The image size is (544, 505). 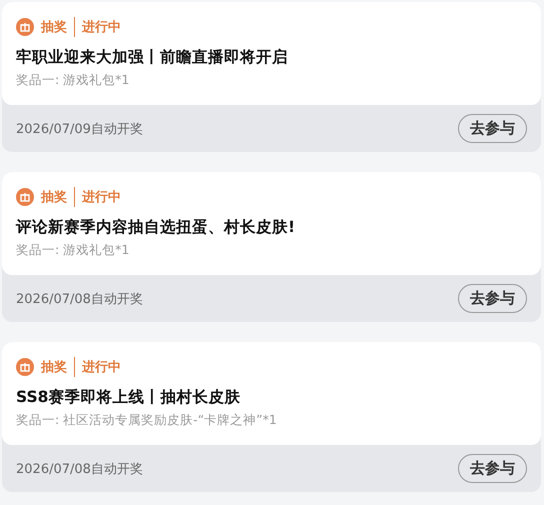 What do you see at coordinates (129, 397) in the screenshot?
I see `card-title: SS8赛季即将上线丨抽村长皮肤` at bounding box center [129, 397].